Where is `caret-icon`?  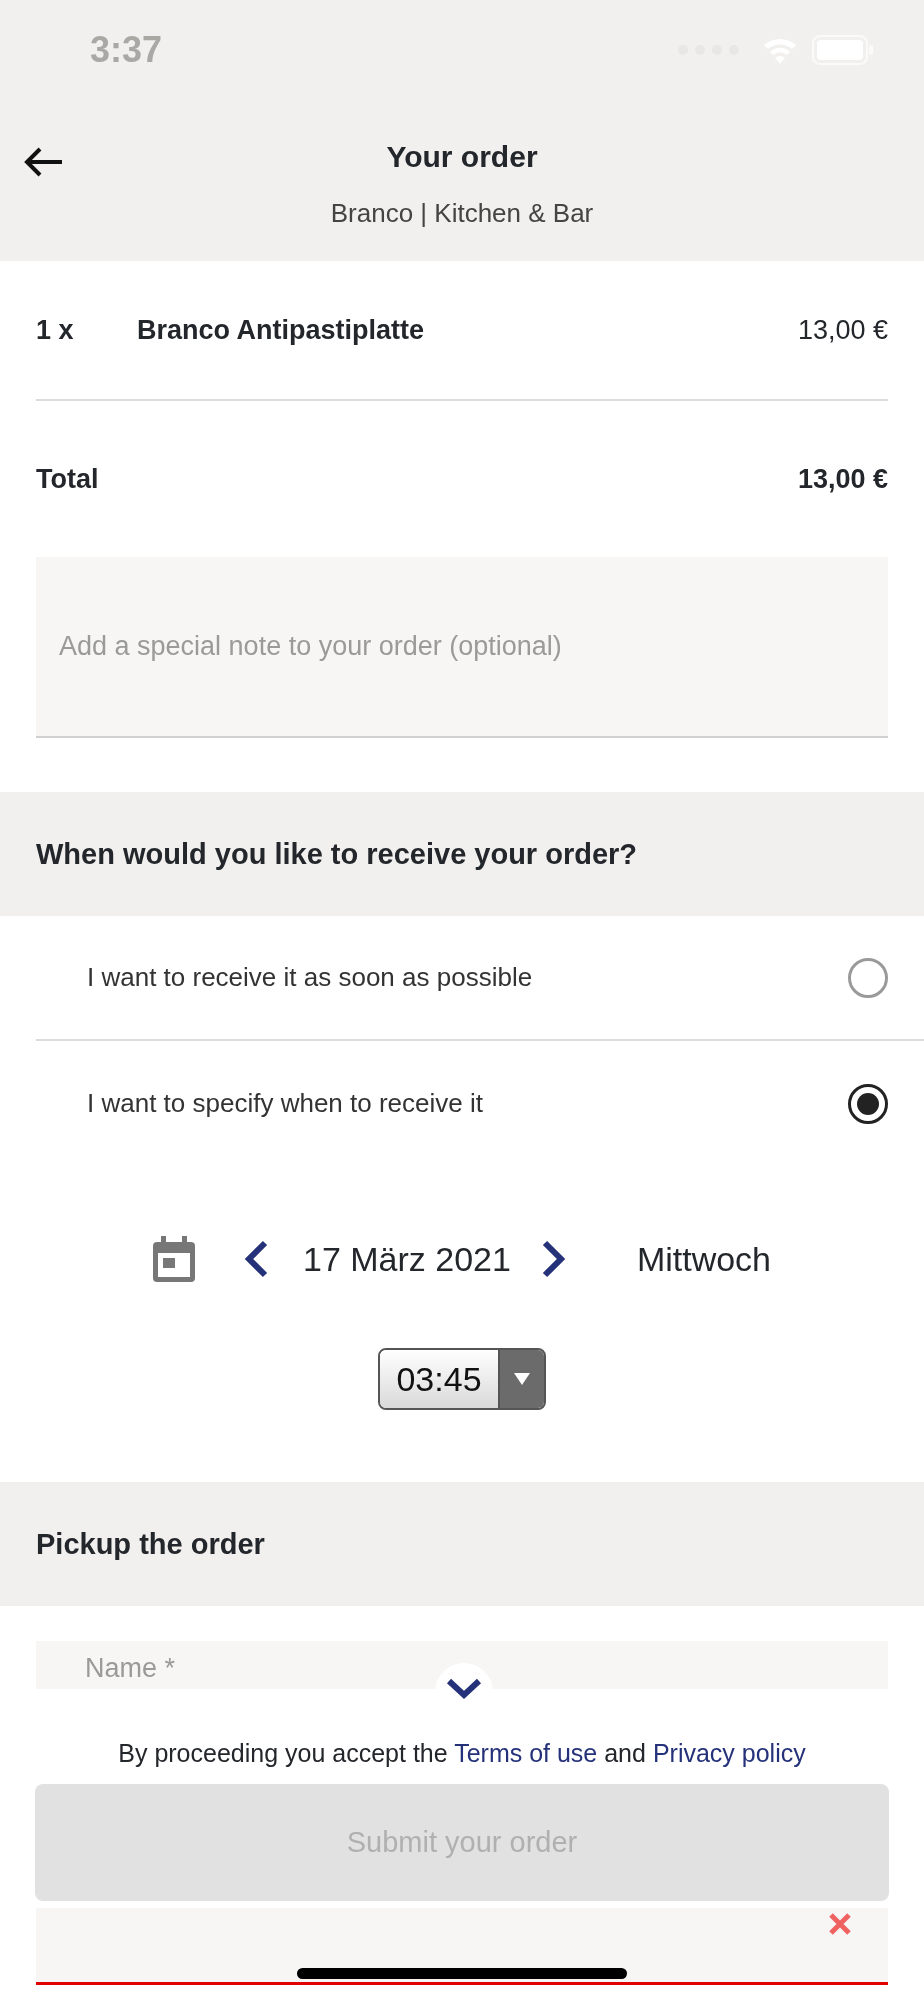 caret-icon is located at coordinates (521, 1379).